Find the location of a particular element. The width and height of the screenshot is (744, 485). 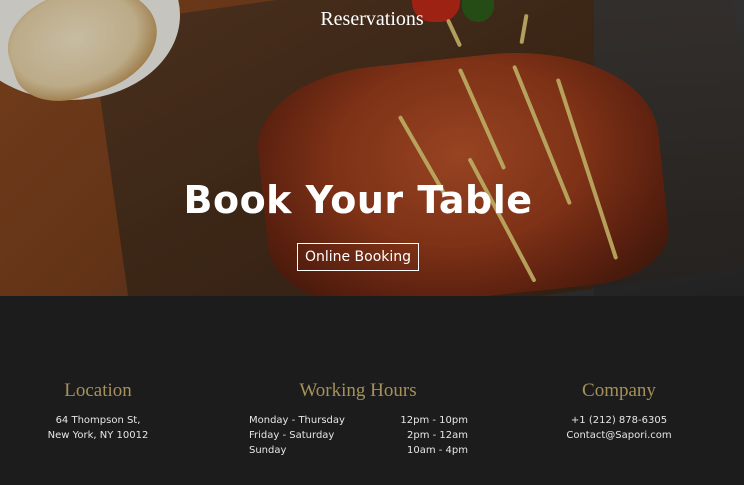

hours-time-value: 10am - 4pm is located at coordinates (437, 450).